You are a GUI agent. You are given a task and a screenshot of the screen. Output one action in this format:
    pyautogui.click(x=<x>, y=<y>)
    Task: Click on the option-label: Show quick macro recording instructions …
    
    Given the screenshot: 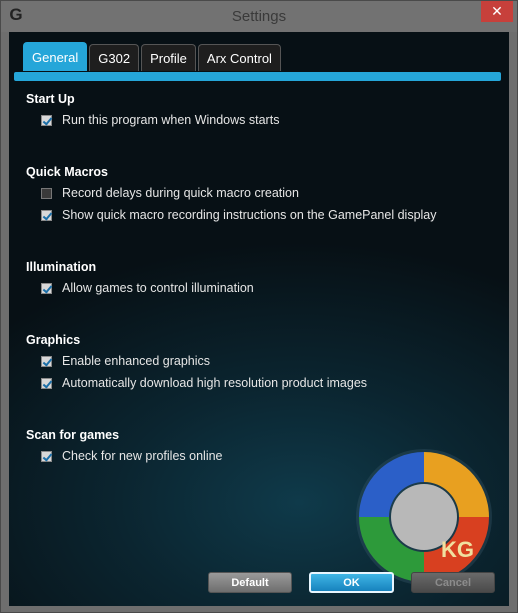 What is the action you would take?
    pyautogui.click(x=249, y=215)
    